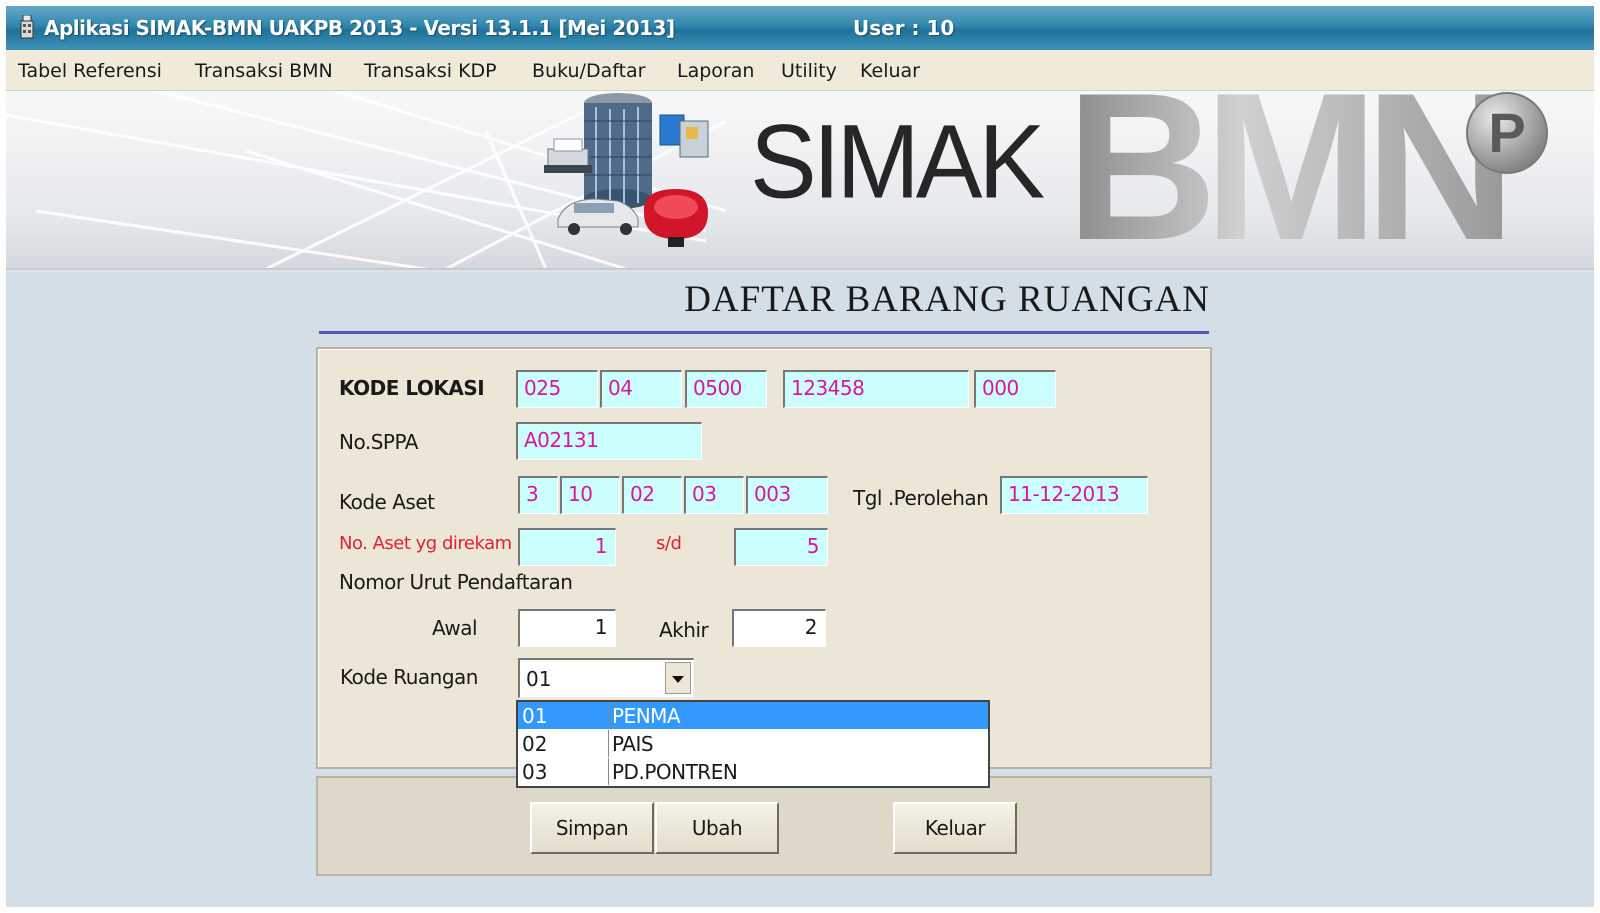 This screenshot has width=1600, height=913. What do you see at coordinates (430, 71) in the screenshot?
I see `menu-transaksi-kdp: Transaksi KDP` at bounding box center [430, 71].